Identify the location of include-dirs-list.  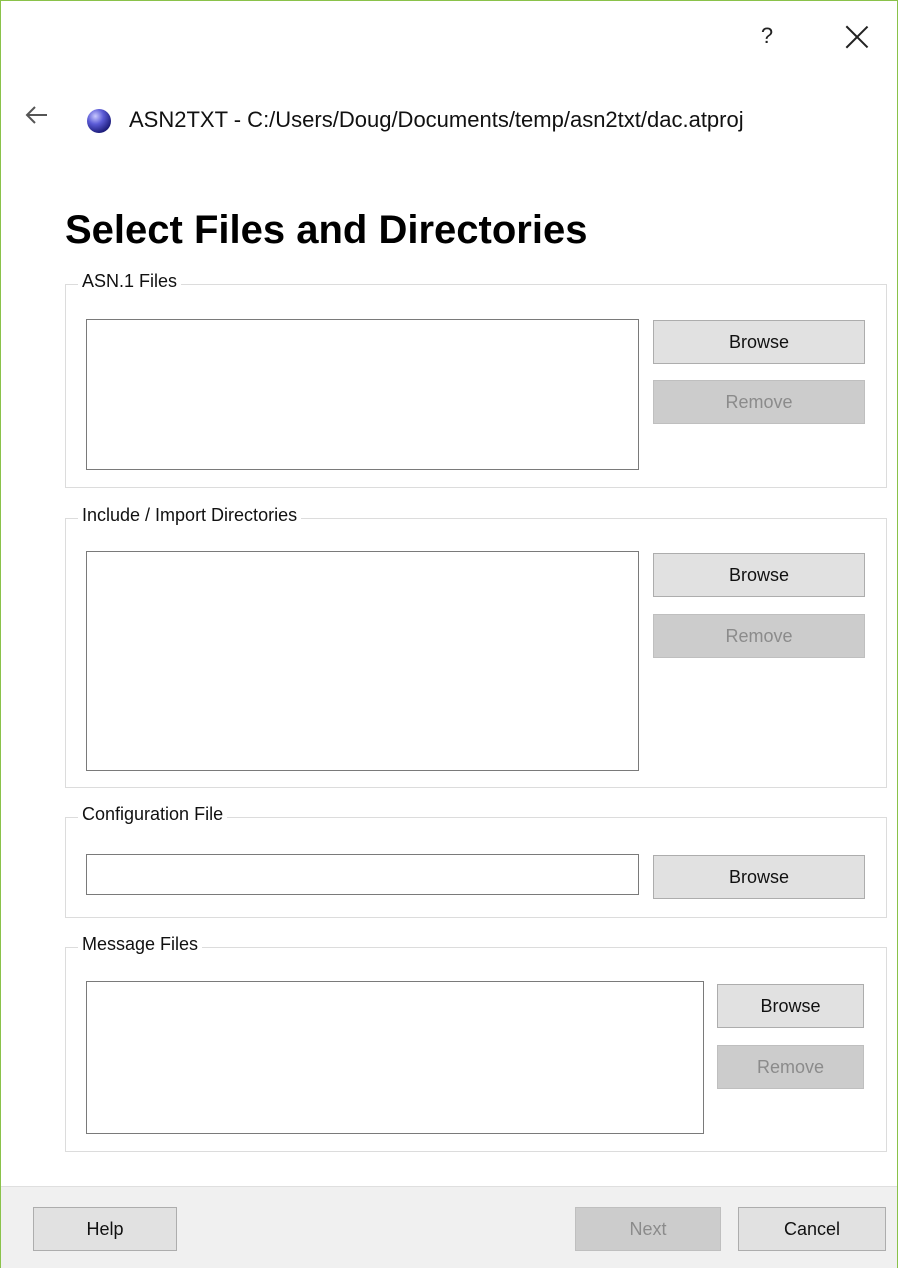
(362, 661).